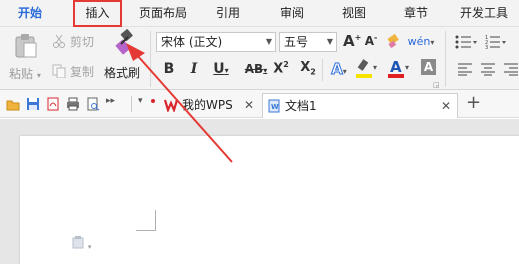  Describe the element at coordinates (146, 220) in the screenshot. I see `margin-corner-mark` at that location.